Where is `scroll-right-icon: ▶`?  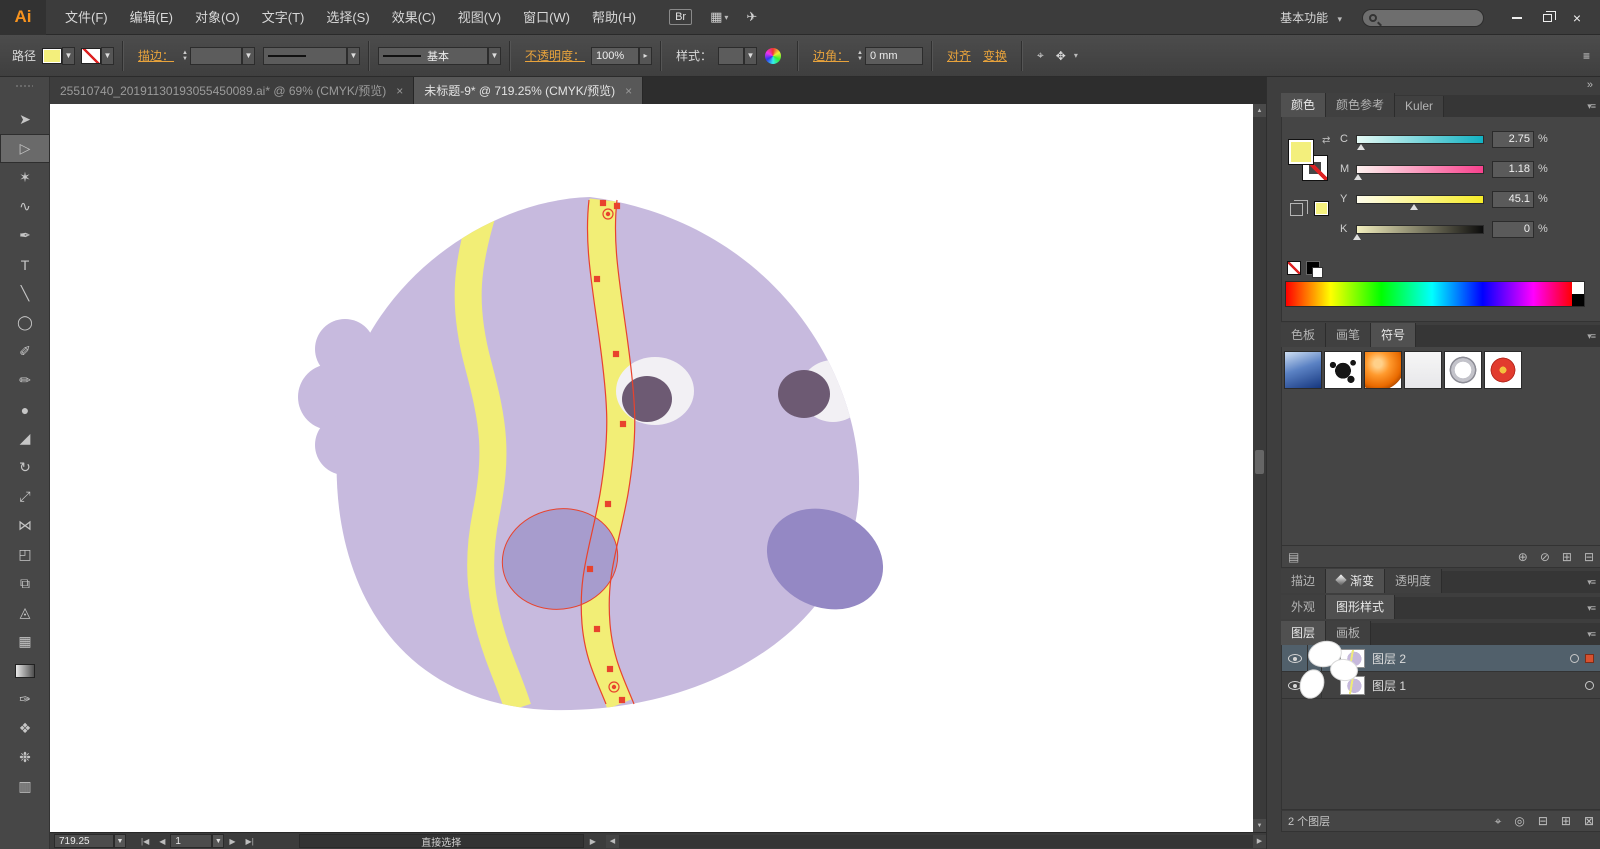
scroll-right-icon: ▶ is located at coordinates (1259, 841).